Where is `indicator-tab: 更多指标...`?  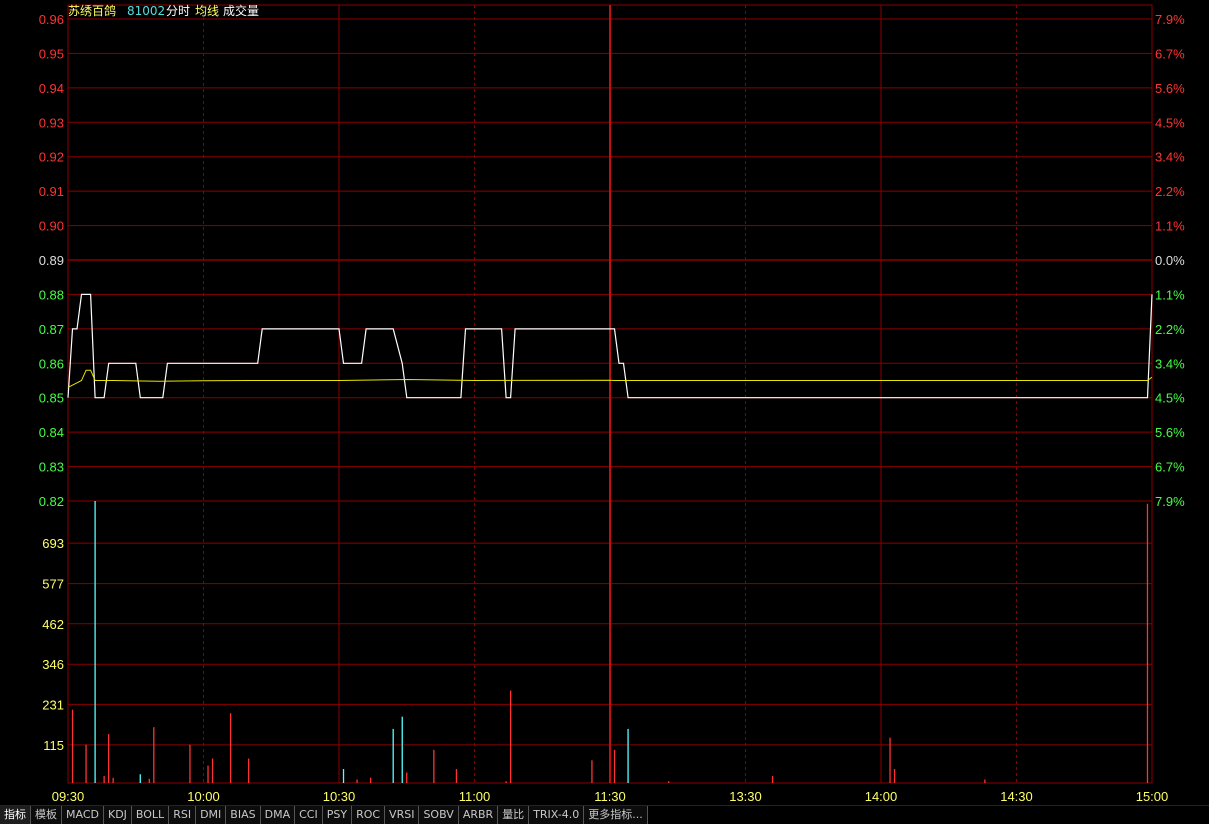
indicator-tab: 更多指标... is located at coordinates (616, 815).